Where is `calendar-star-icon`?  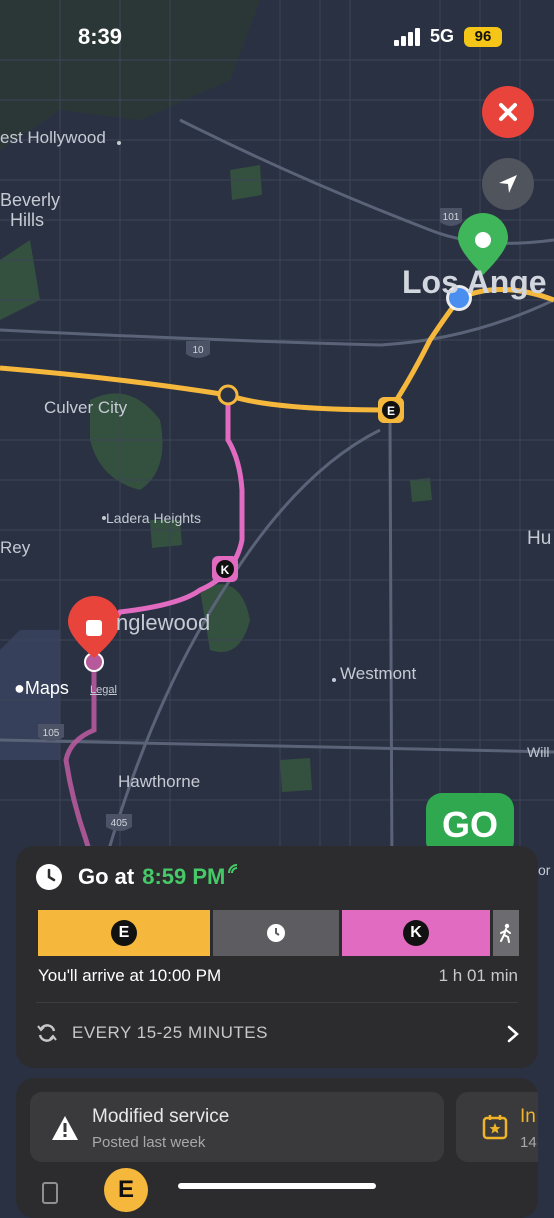
calendar-star-icon is located at coordinates (495, 1127).